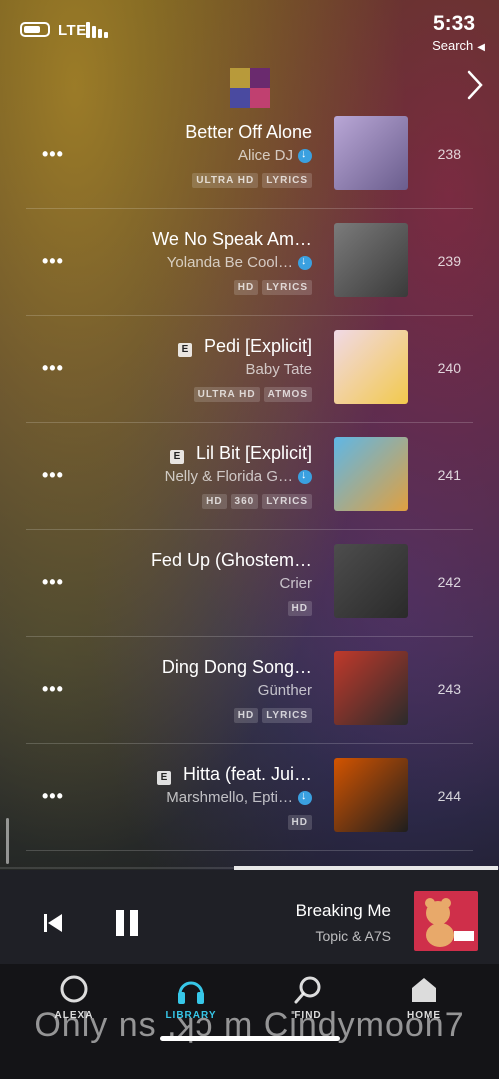 The width and height of the screenshot is (499, 1079). Describe the element at coordinates (449, 368) in the screenshot. I see `chart-rank: 240` at that location.